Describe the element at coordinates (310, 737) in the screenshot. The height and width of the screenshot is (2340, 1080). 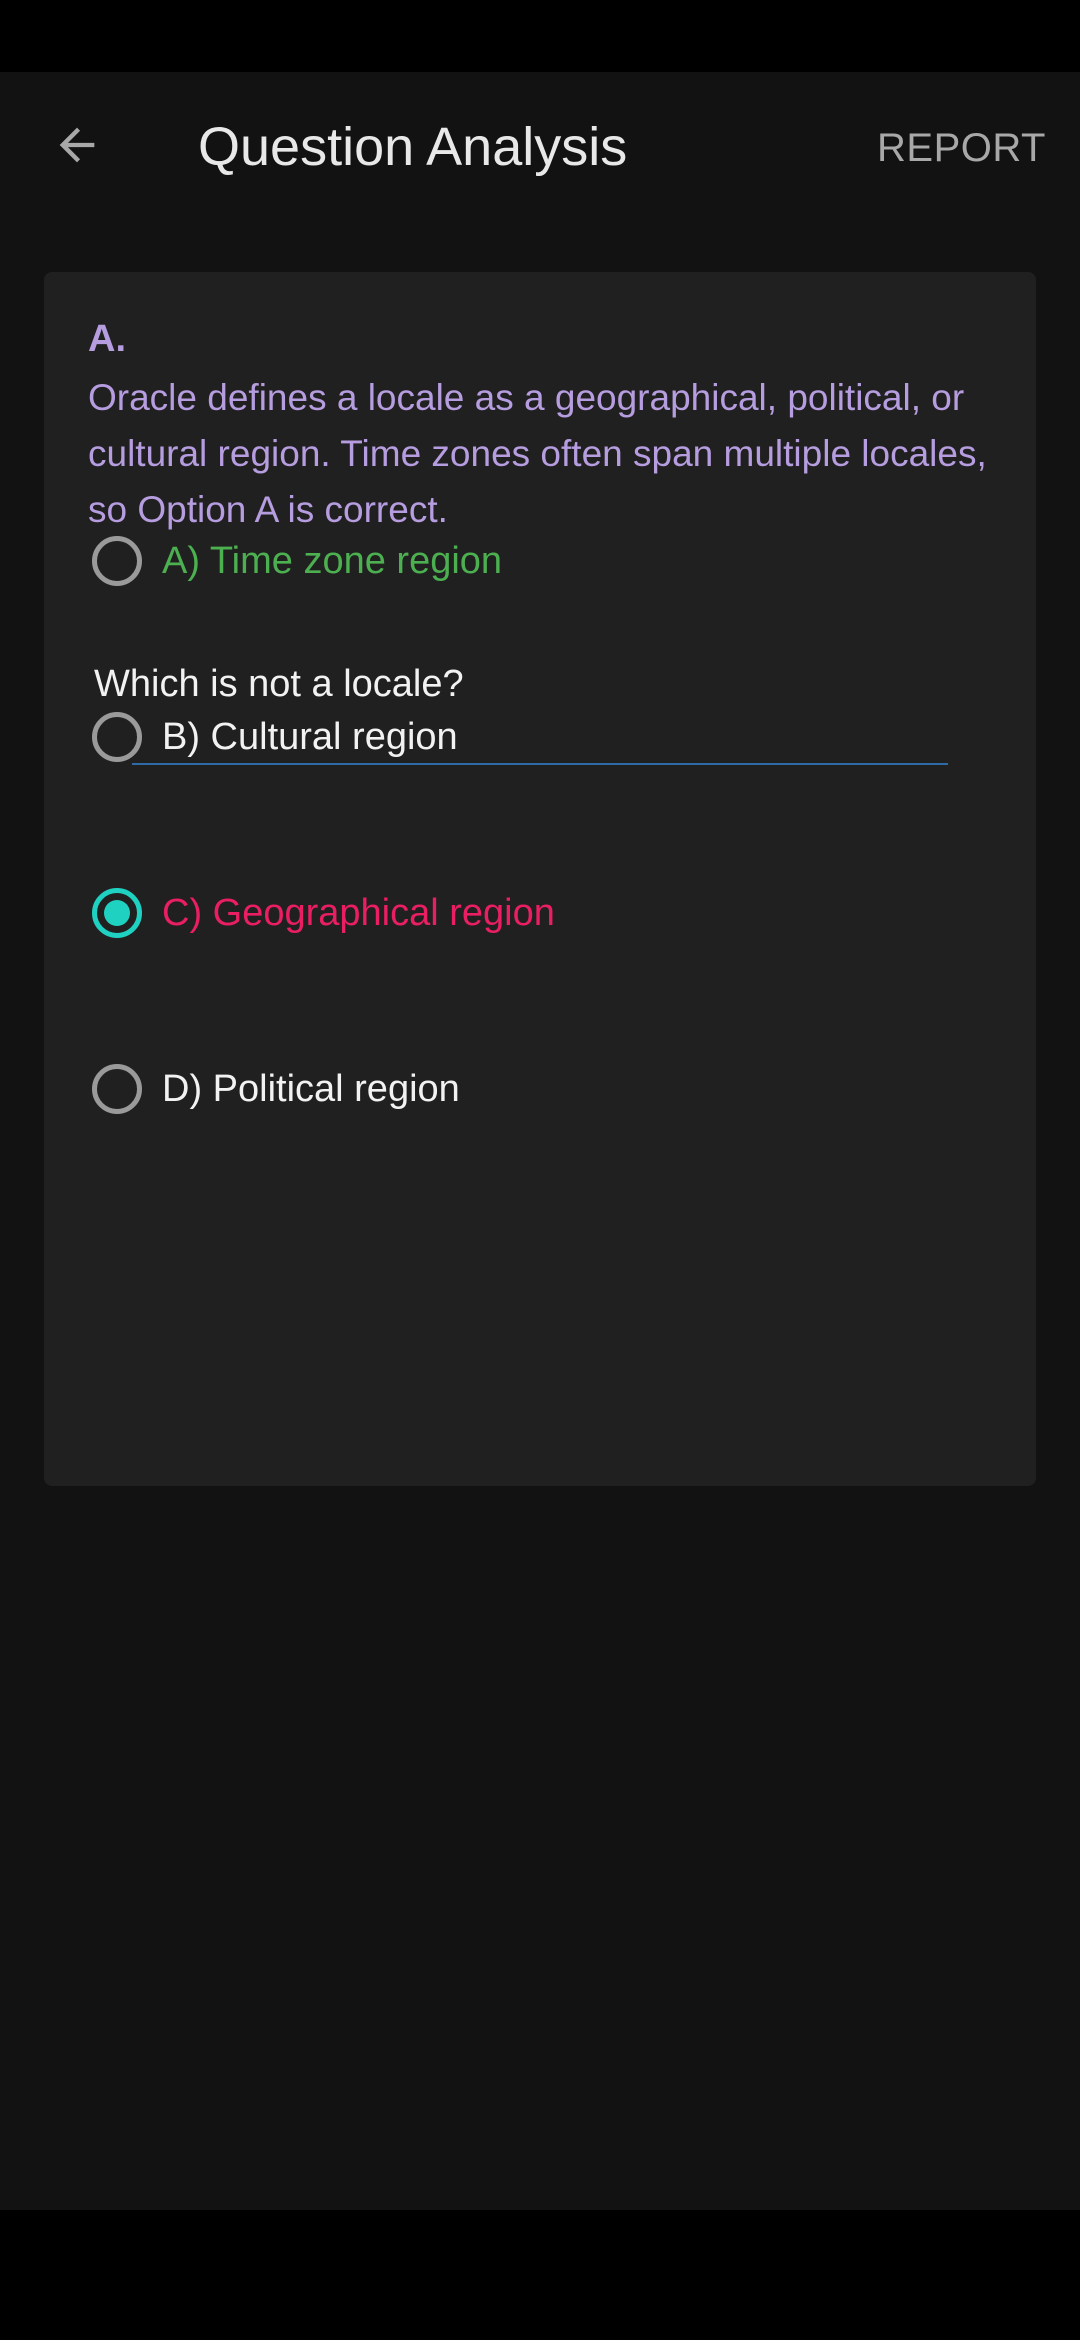
I see `option-label: B) Cultural region` at that location.